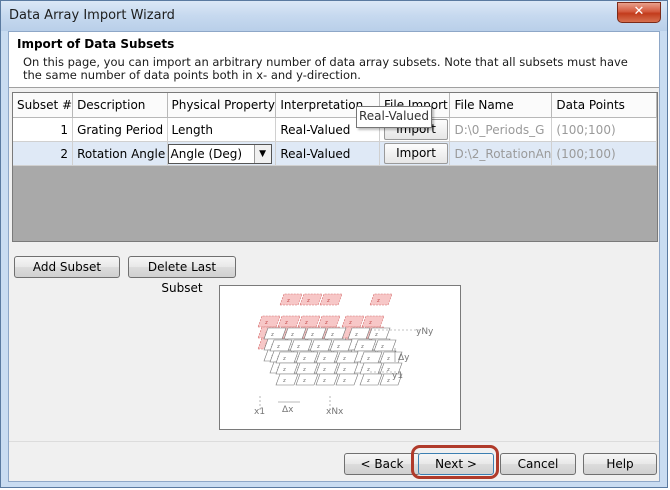  I want to click on top-layer-row-cell-label: z, so click(328, 301).